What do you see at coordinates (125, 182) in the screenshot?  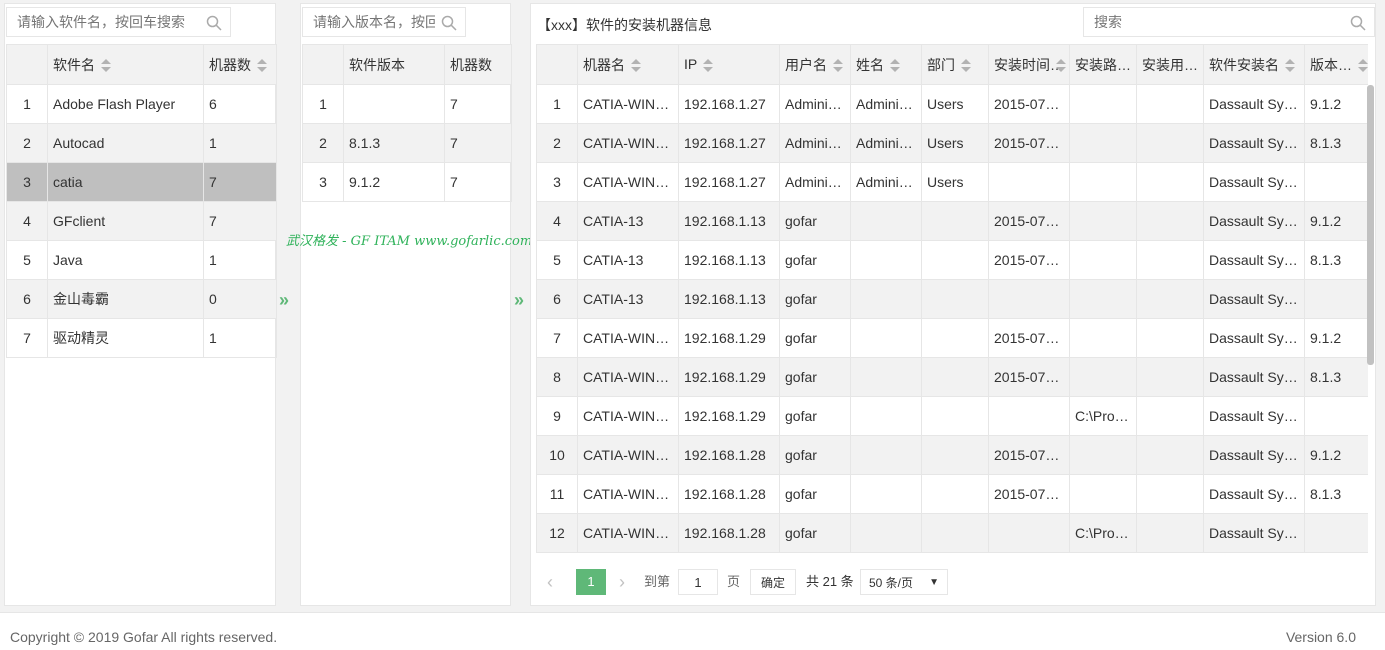 I see `software-name-cell: catia` at bounding box center [125, 182].